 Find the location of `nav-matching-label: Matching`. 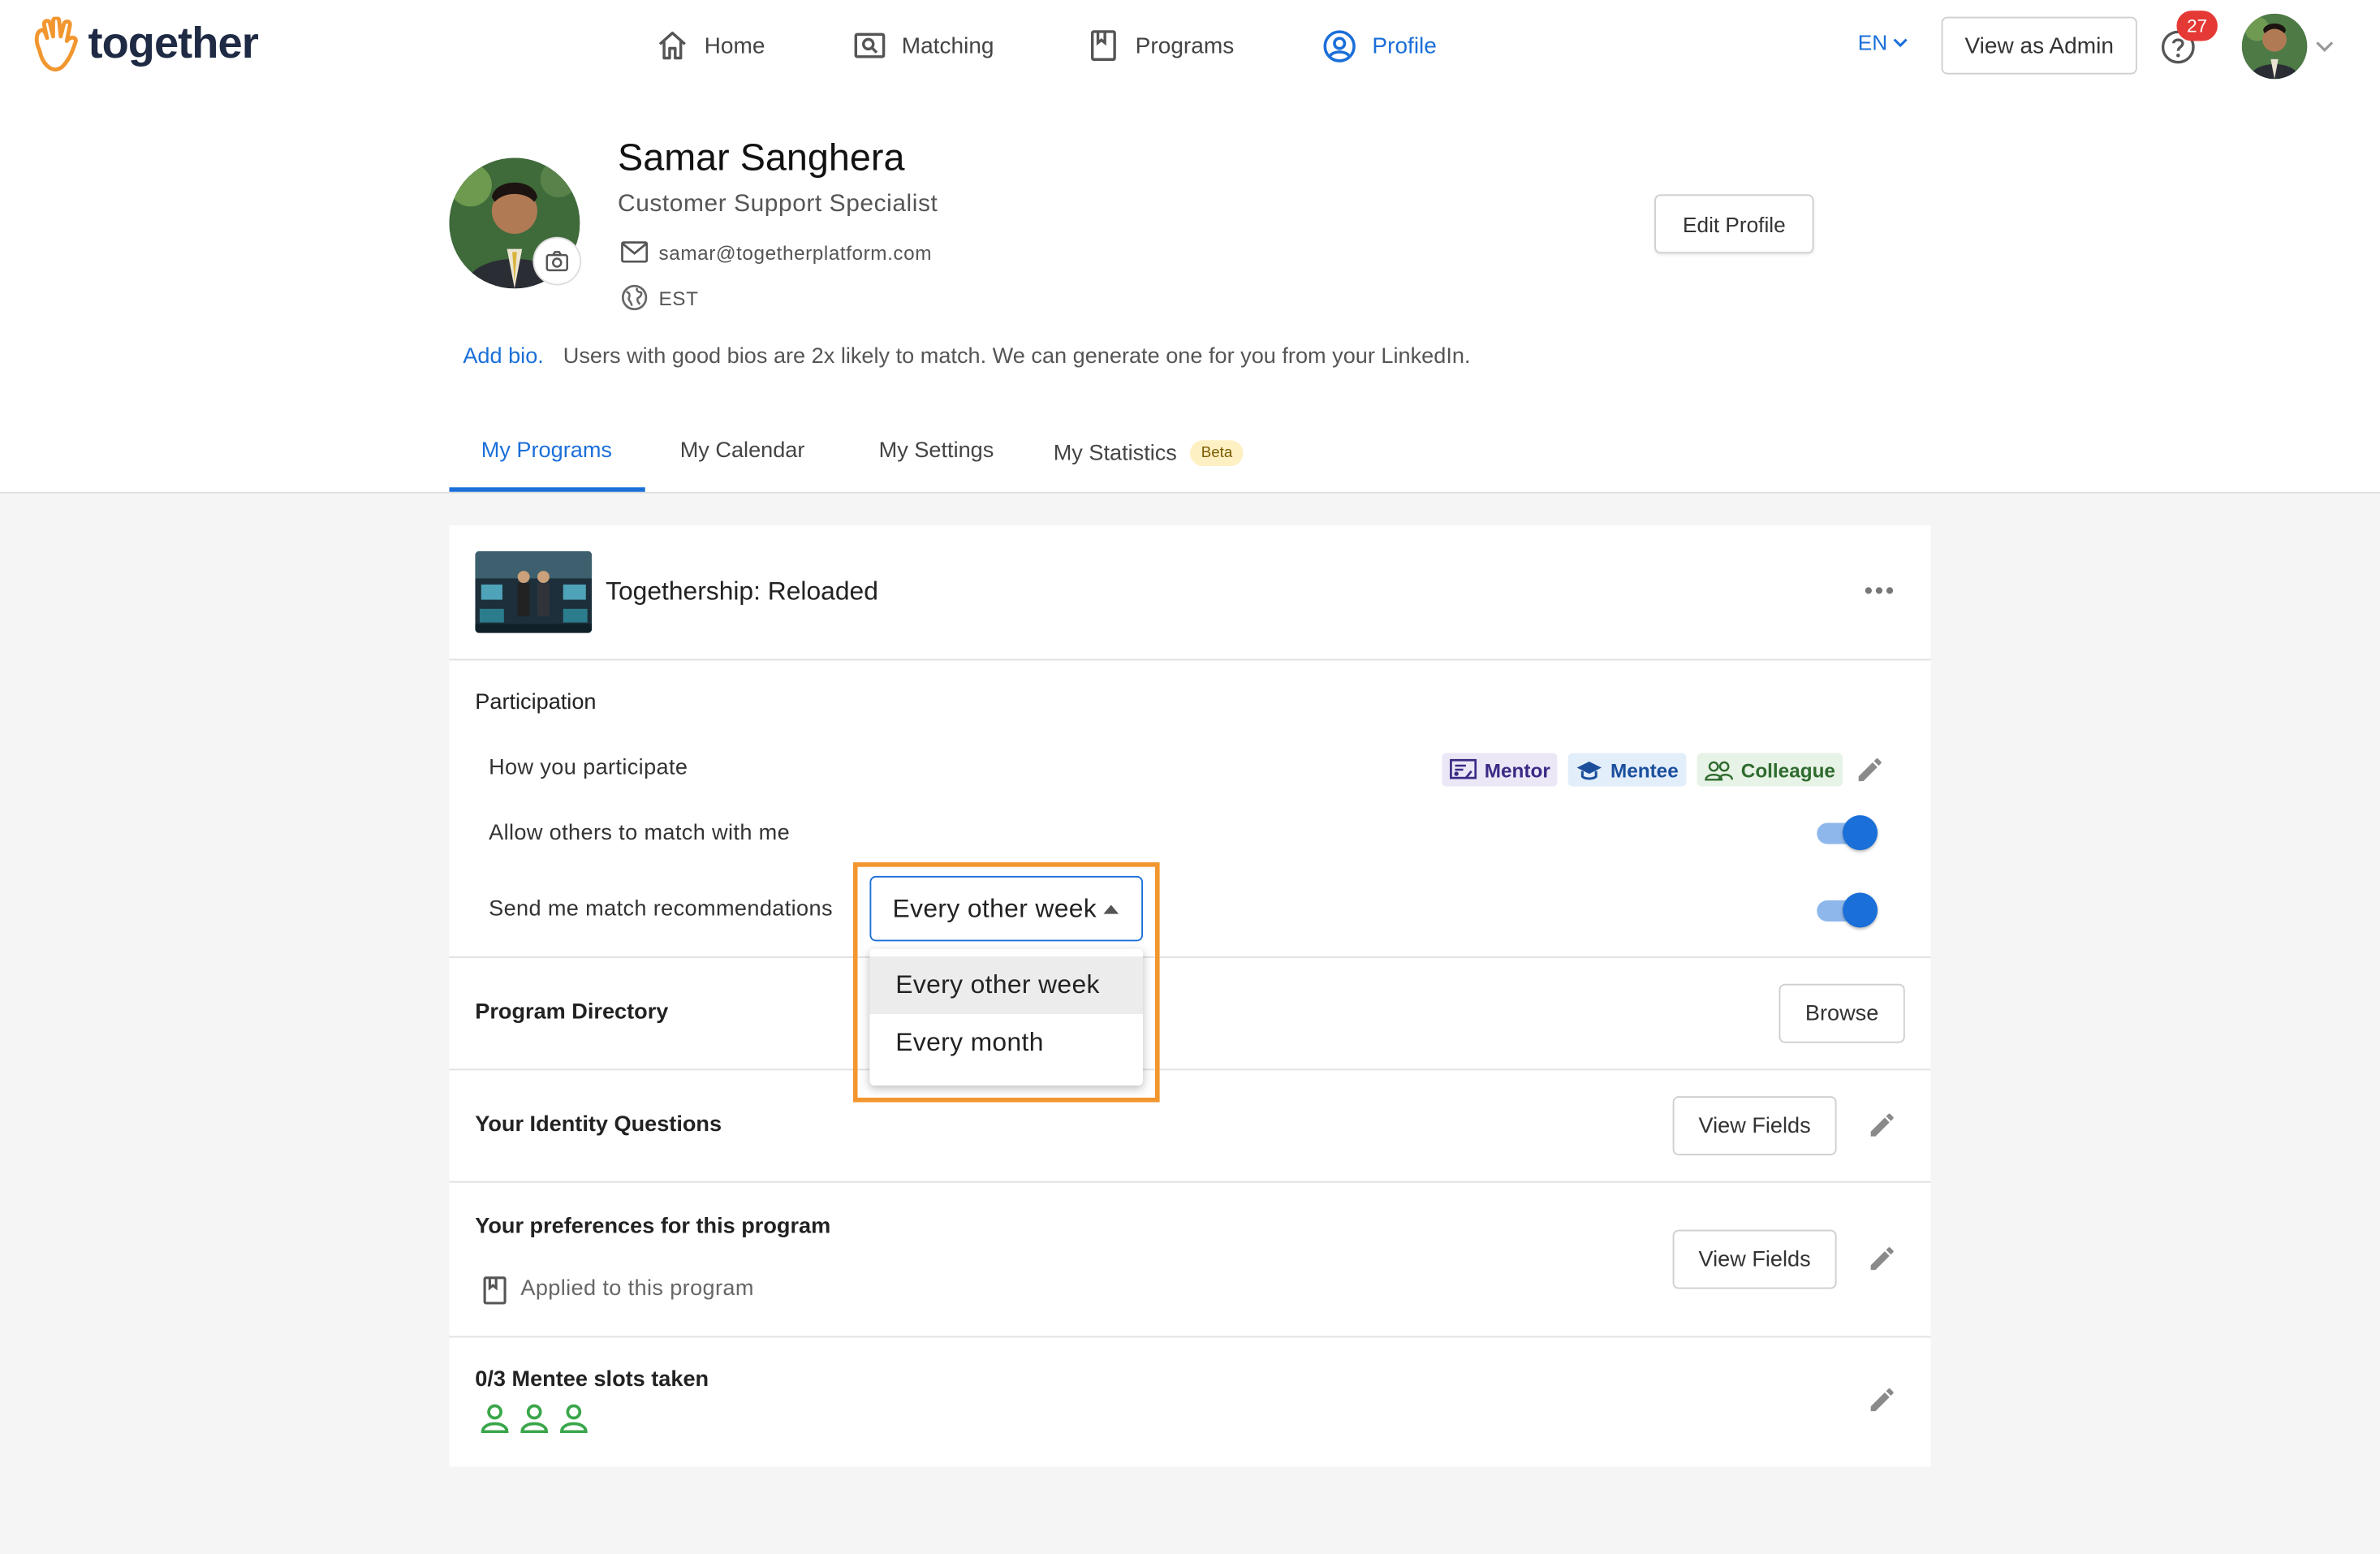

nav-matching-label: Matching is located at coordinates (947, 45).